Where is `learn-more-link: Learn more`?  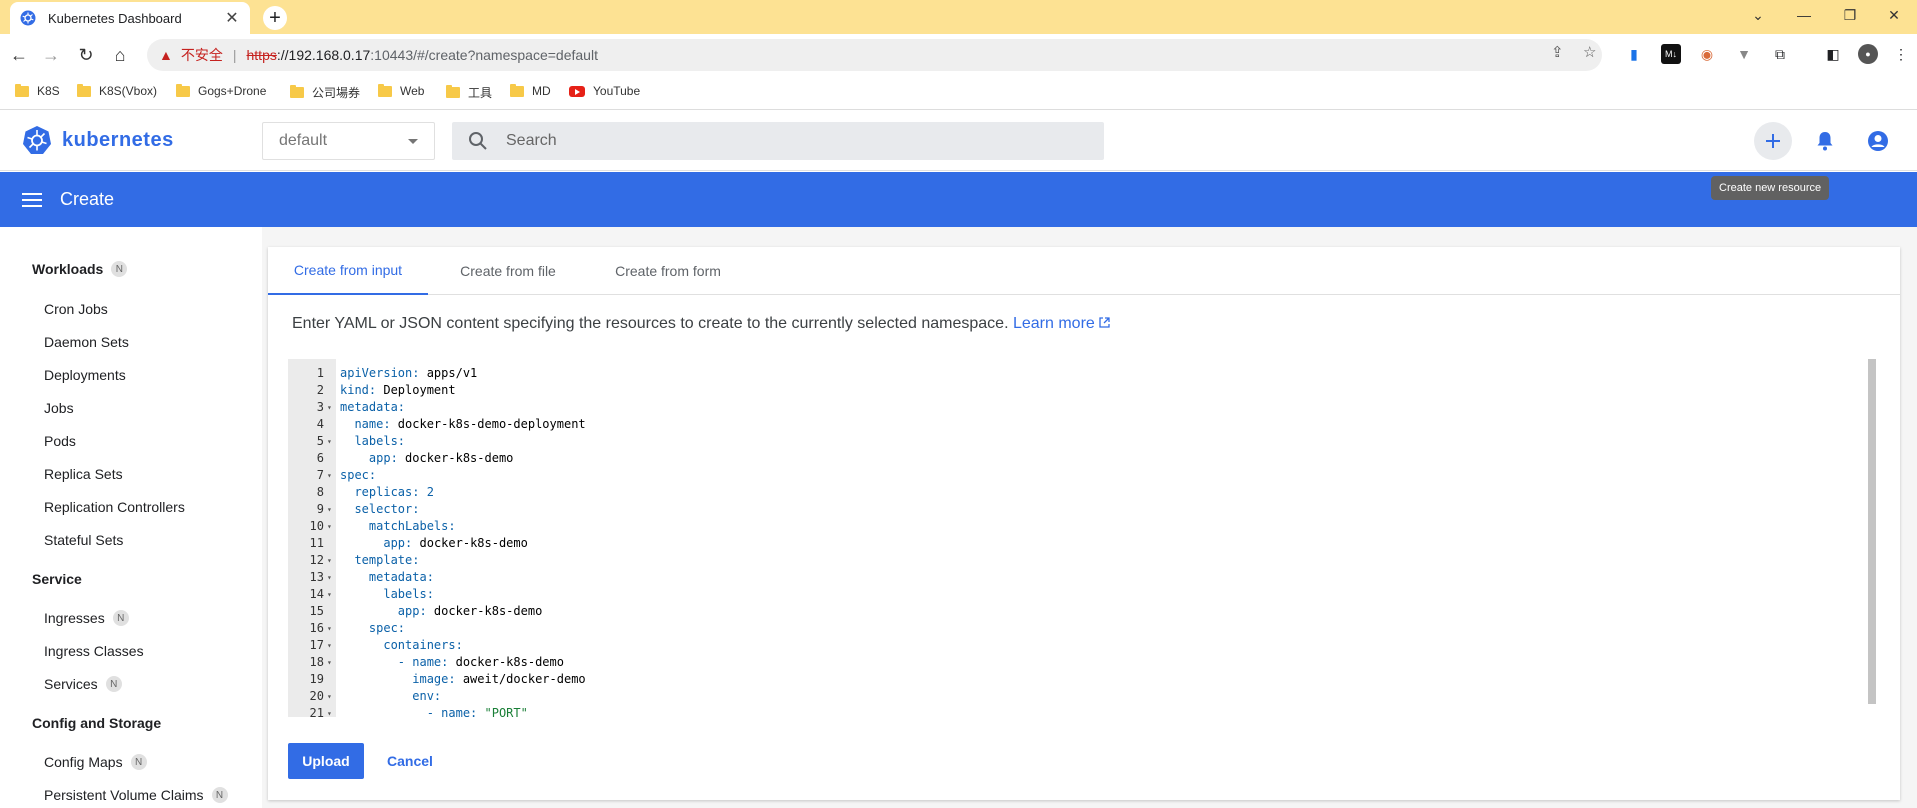 learn-more-link: Learn more is located at coordinates (1061, 323).